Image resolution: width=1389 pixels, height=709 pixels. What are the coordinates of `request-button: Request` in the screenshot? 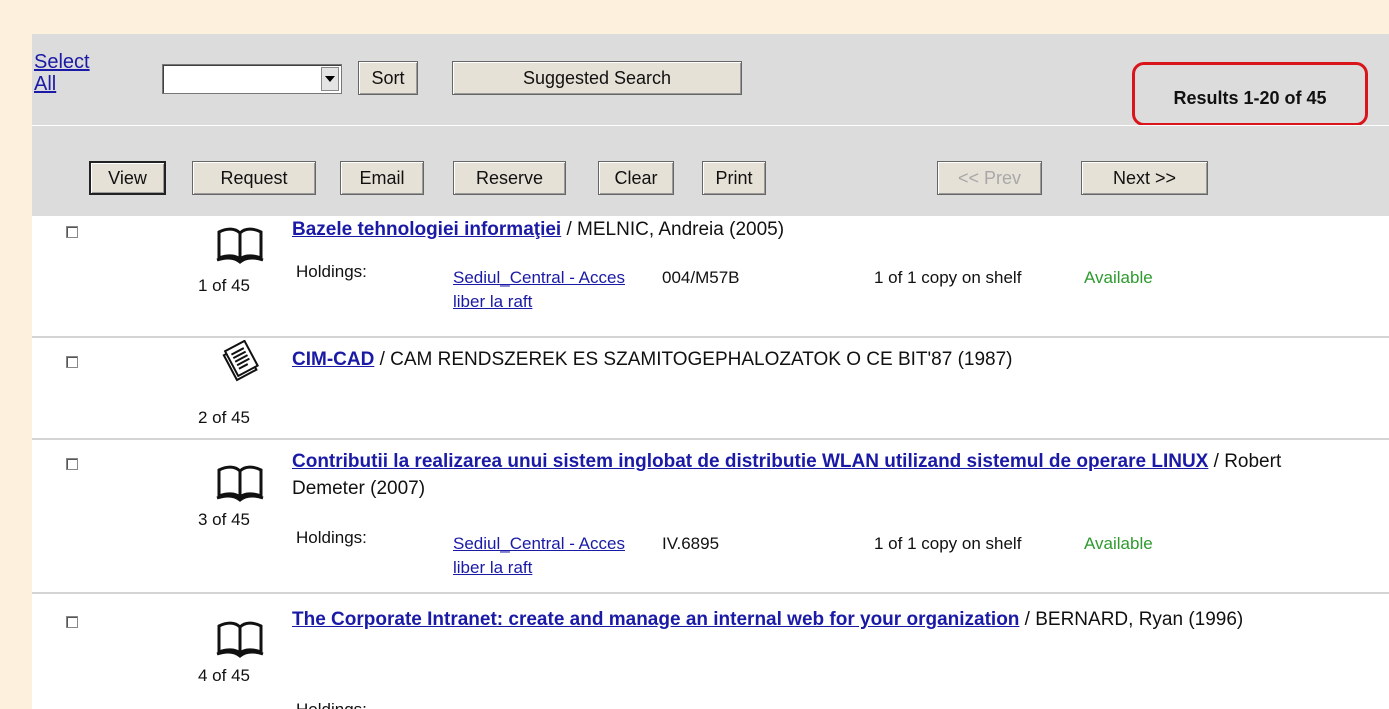 It's located at (254, 178).